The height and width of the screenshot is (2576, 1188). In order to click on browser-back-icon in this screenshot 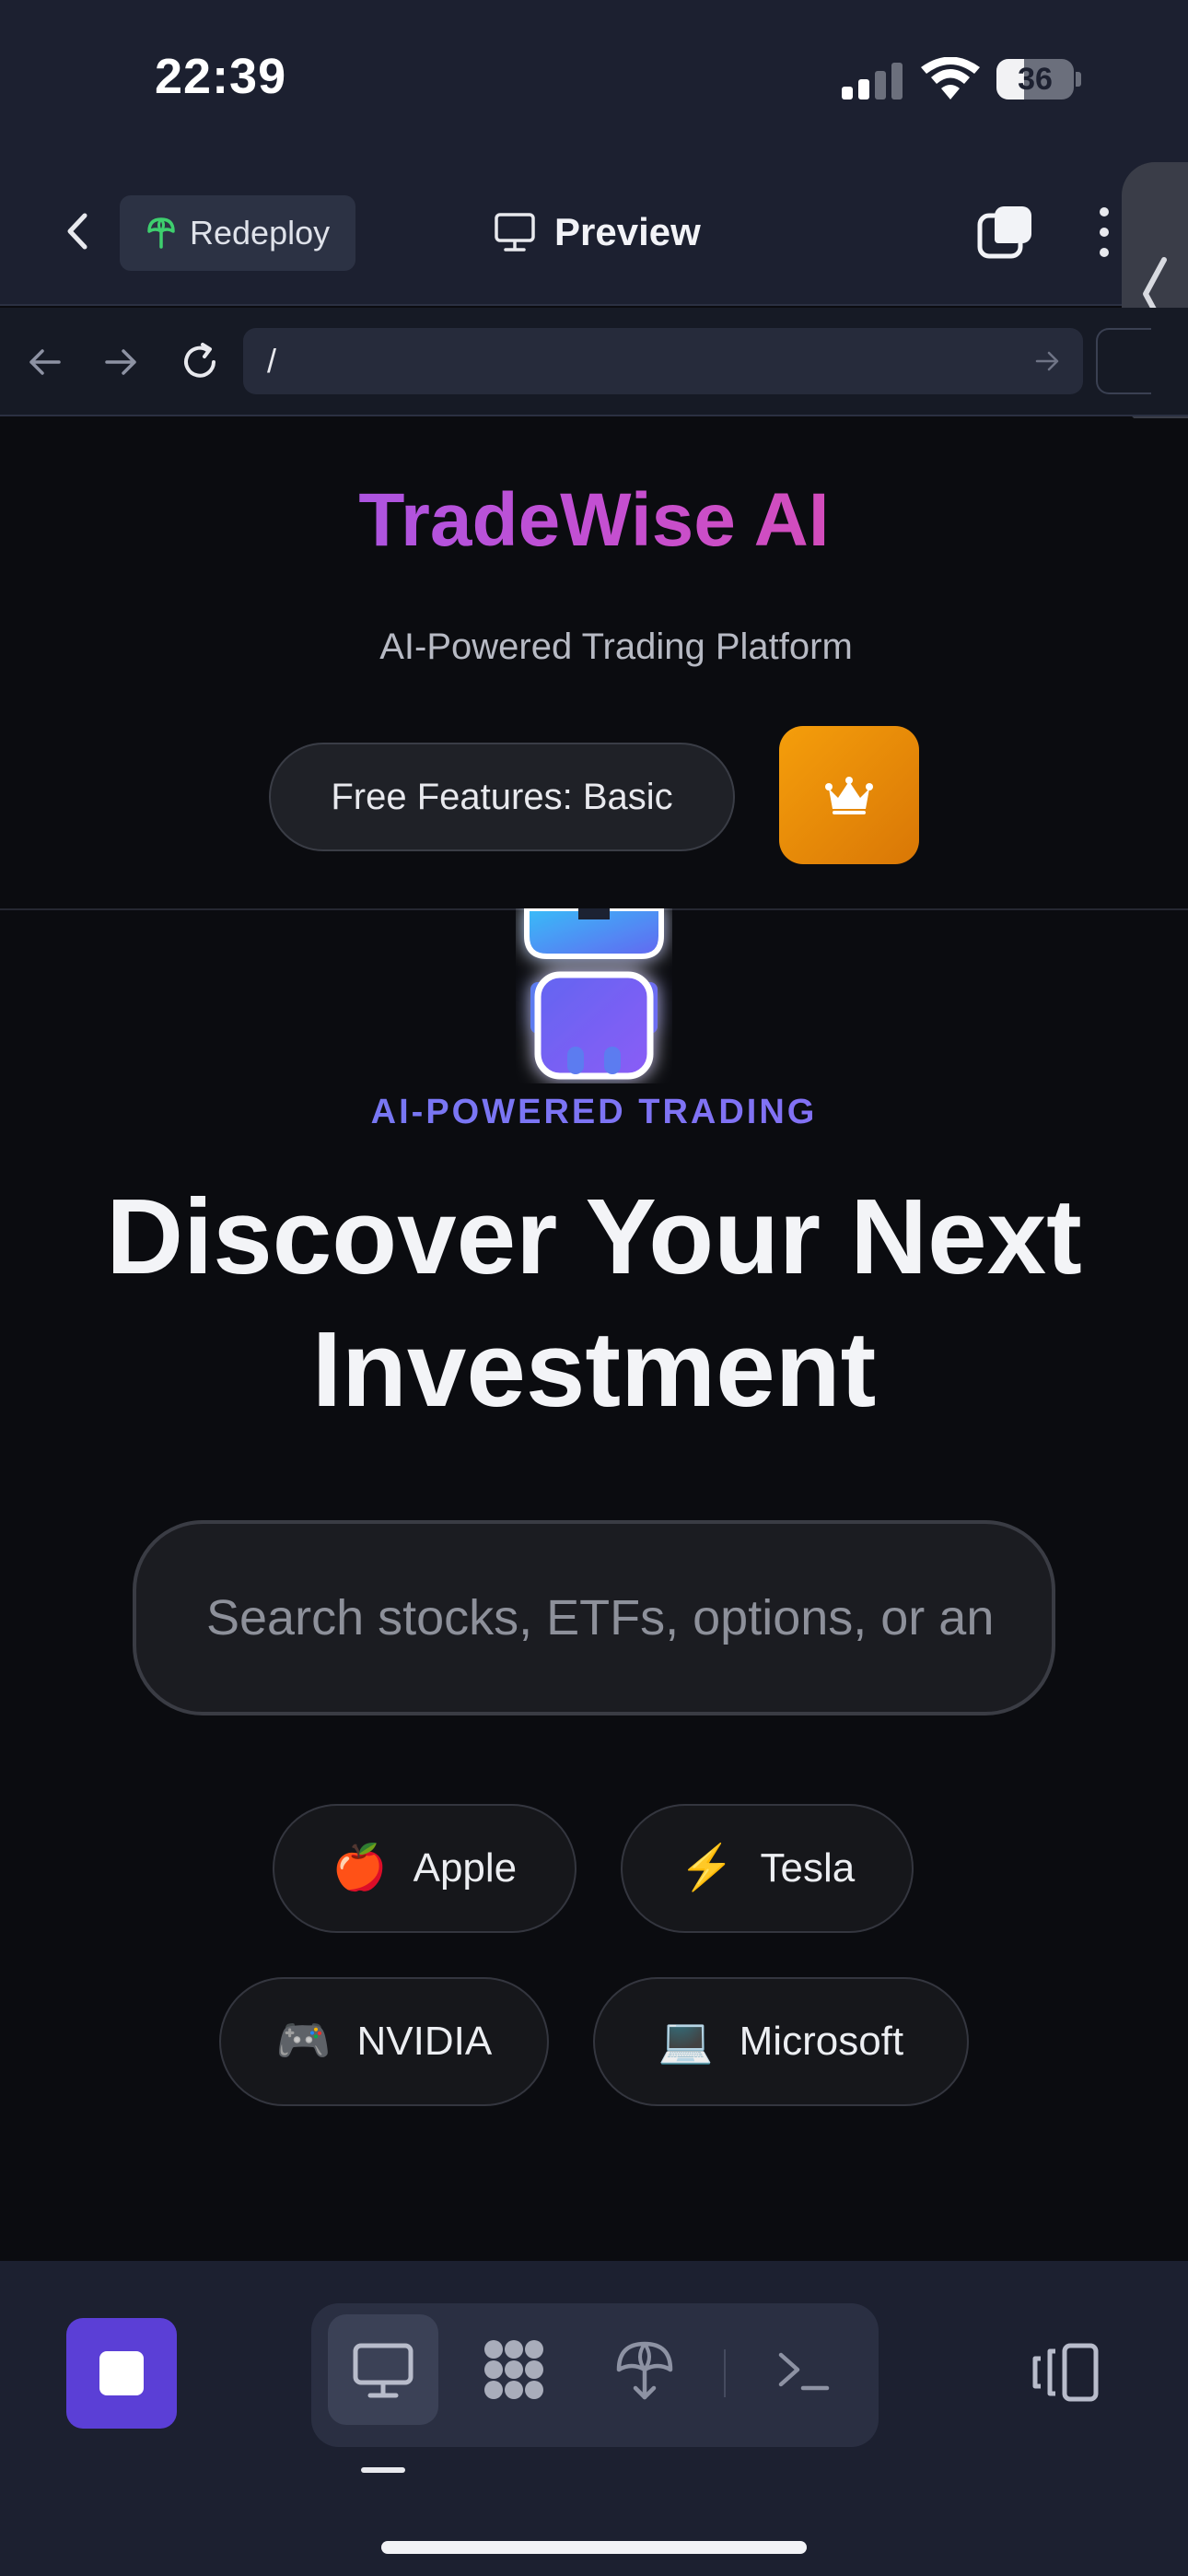, I will do `click(45, 362)`.